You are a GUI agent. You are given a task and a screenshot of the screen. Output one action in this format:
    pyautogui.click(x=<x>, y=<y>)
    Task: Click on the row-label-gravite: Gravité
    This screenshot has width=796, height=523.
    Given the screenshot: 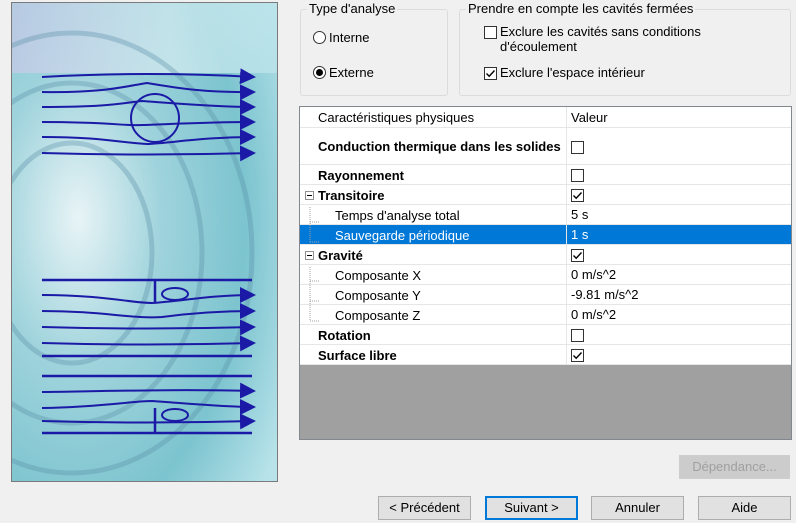 What is the action you would take?
    pyautogui.click(x=340, y=255)
    